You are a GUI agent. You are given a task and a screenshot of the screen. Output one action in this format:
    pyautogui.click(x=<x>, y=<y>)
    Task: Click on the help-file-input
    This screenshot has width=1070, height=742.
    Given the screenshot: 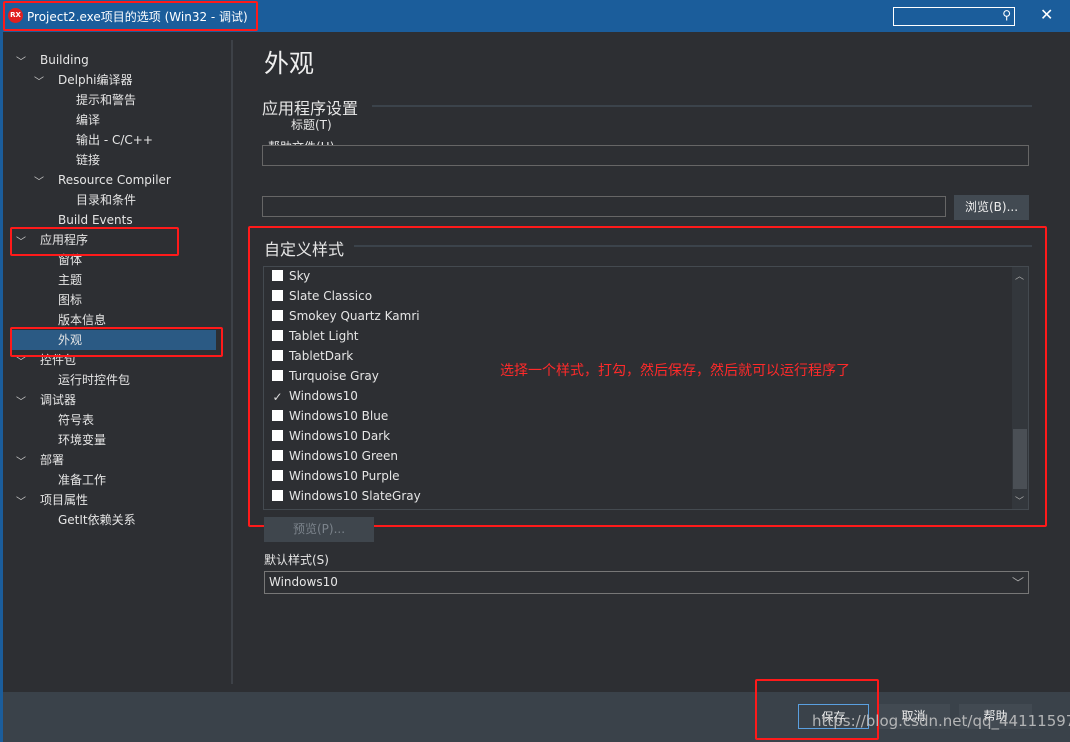 What is the action you would take?
    pyautogui.click(x=604, y=206)
    